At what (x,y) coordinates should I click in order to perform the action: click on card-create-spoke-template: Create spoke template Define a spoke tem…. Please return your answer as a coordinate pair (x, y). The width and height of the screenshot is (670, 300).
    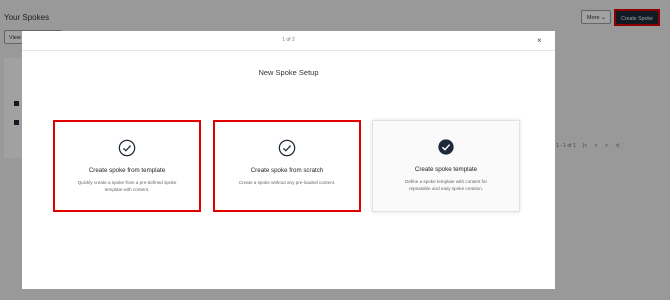
    Looking at the image, I should click on (446, 166).